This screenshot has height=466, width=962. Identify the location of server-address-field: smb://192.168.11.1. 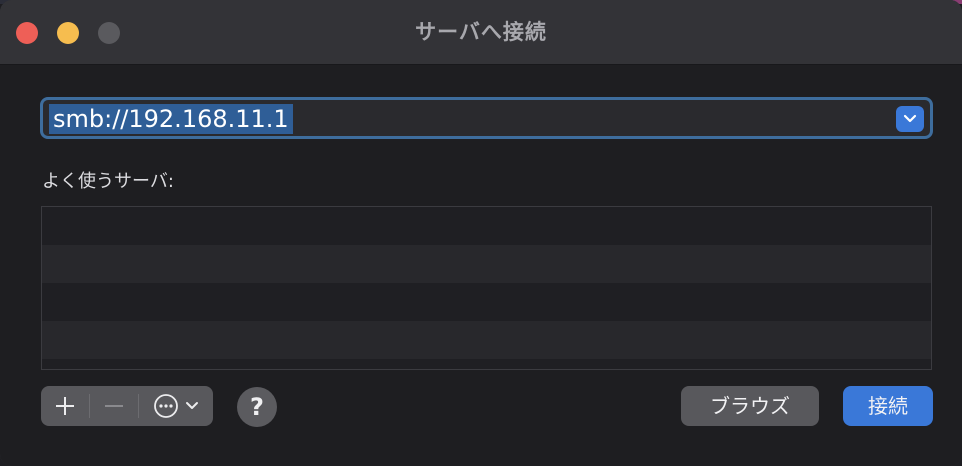
(486, 118).